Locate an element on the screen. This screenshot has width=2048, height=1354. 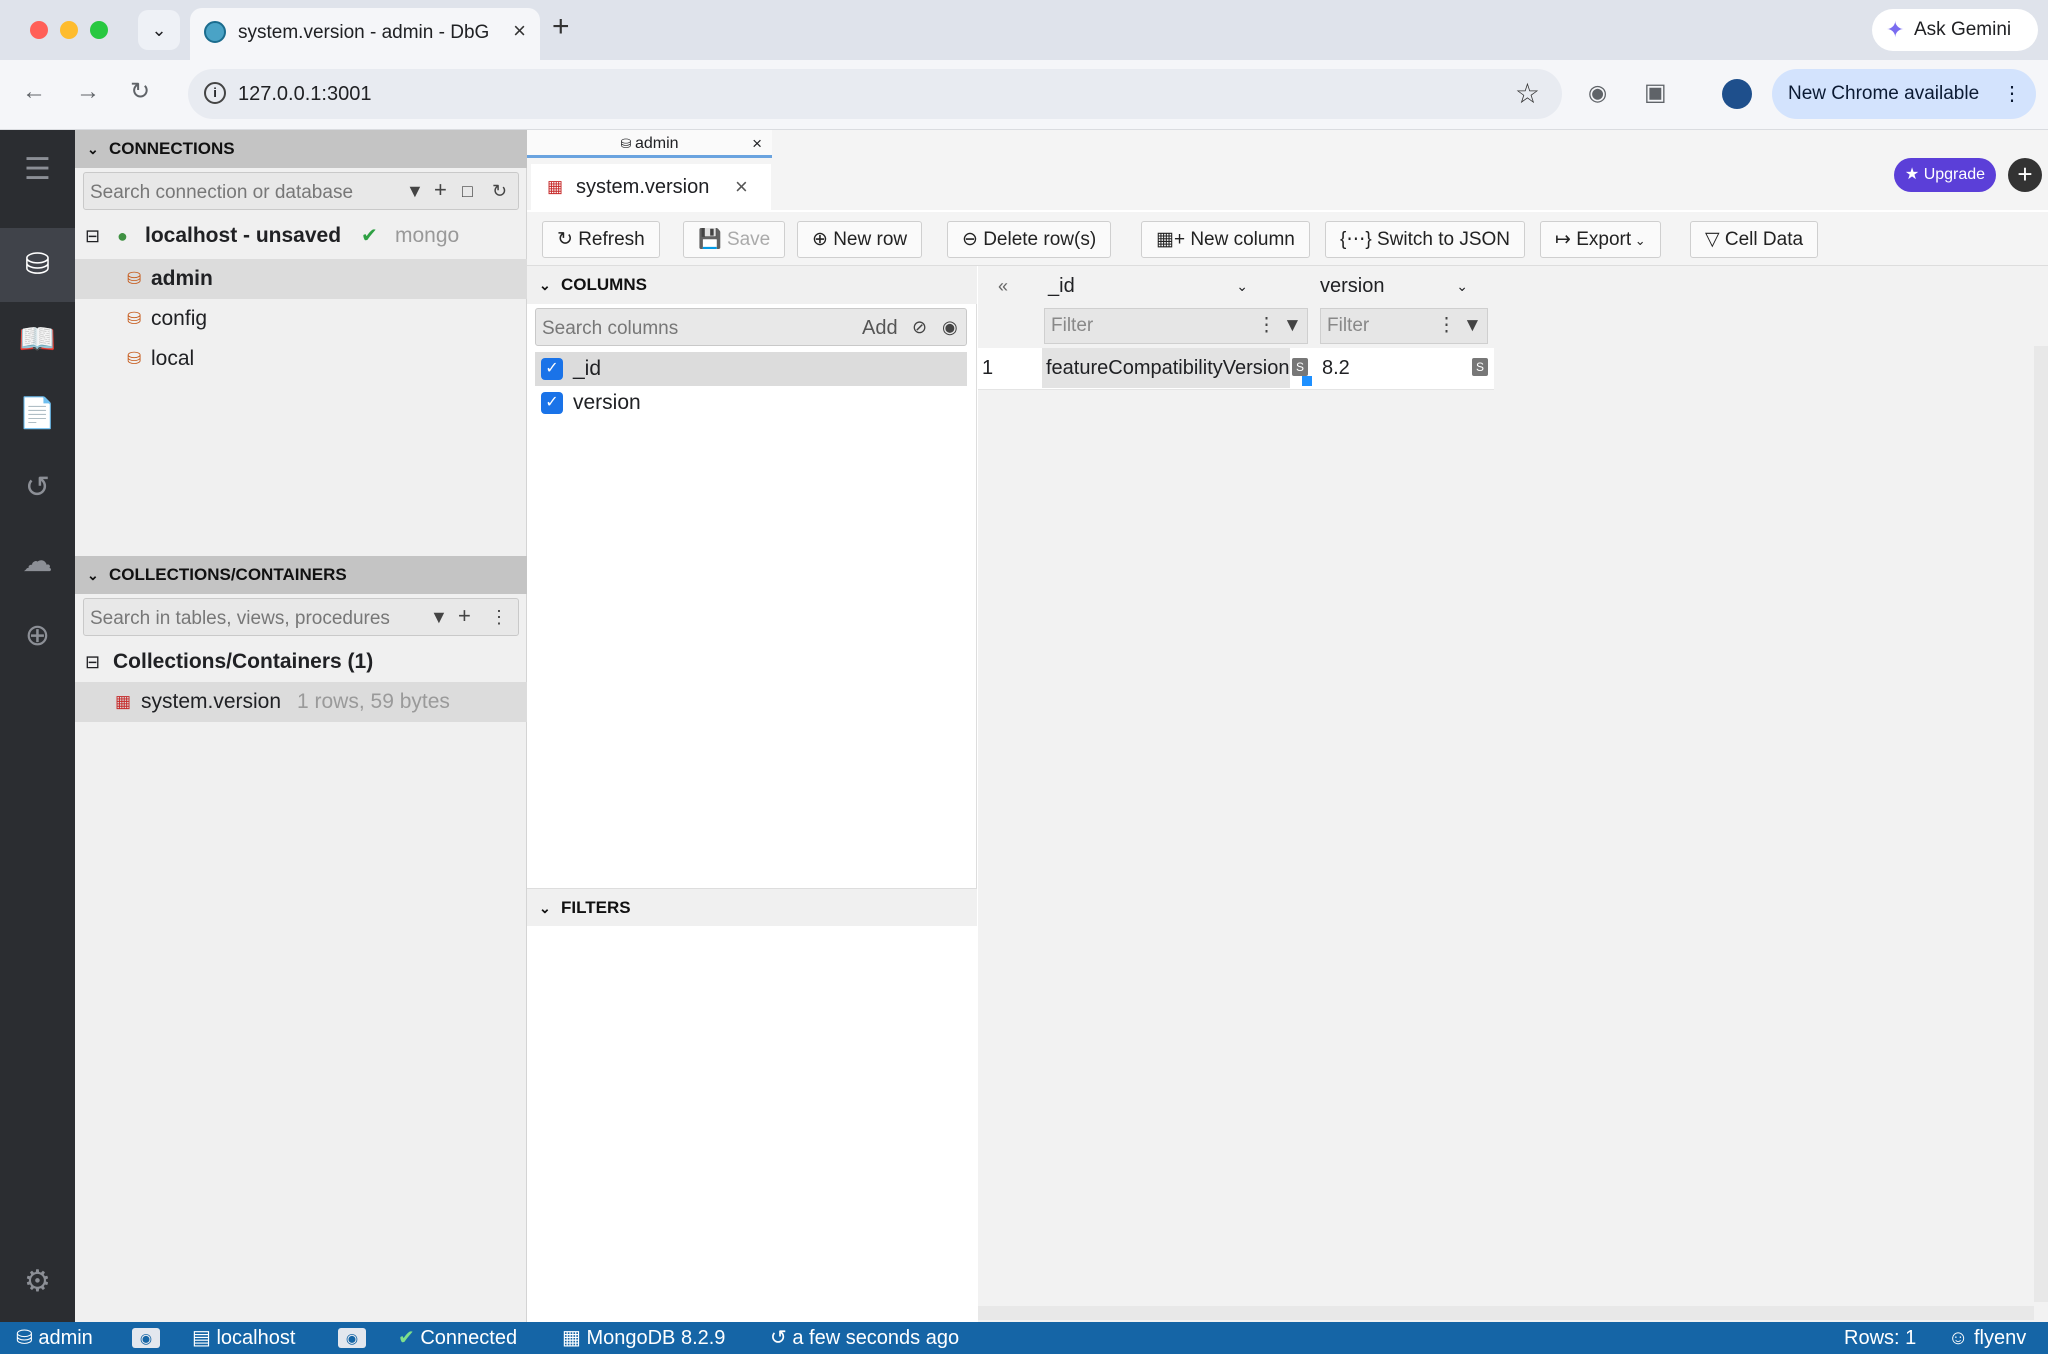
database-item-local: ⛁ local is located at coordinates (301, 359).